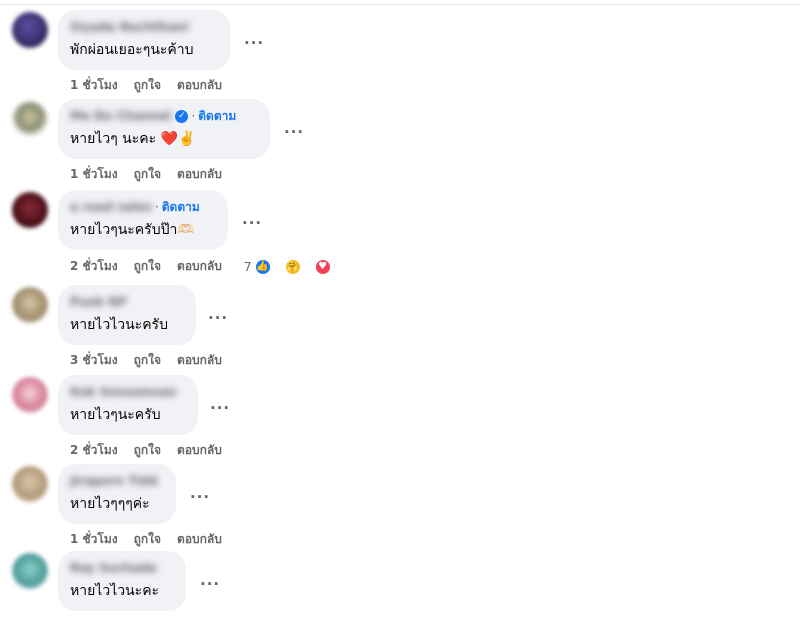 Image resolution: width=800 pixels, height=618 pixels. Describe the element at coordinates (144, 40) in the screenshot. I see `comment-bubble: Siyada Nuchthani พักผ่อนเยอะๆนะค้าบ` at that location.